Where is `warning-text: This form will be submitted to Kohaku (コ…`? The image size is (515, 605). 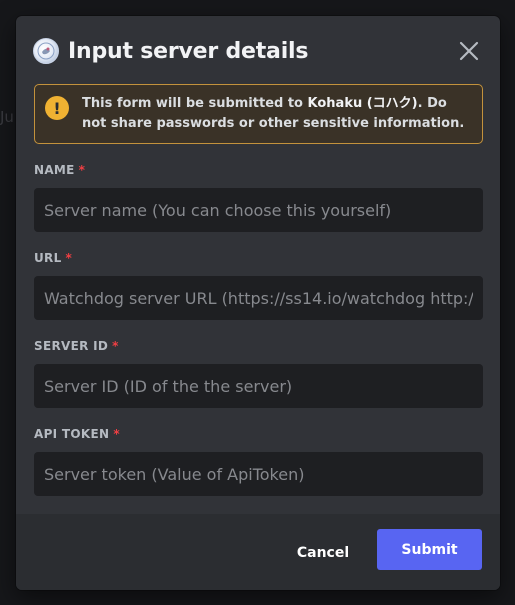
warning-text: This form will be submitted to Kohaku (コ… is located at coordinates (276, 114).